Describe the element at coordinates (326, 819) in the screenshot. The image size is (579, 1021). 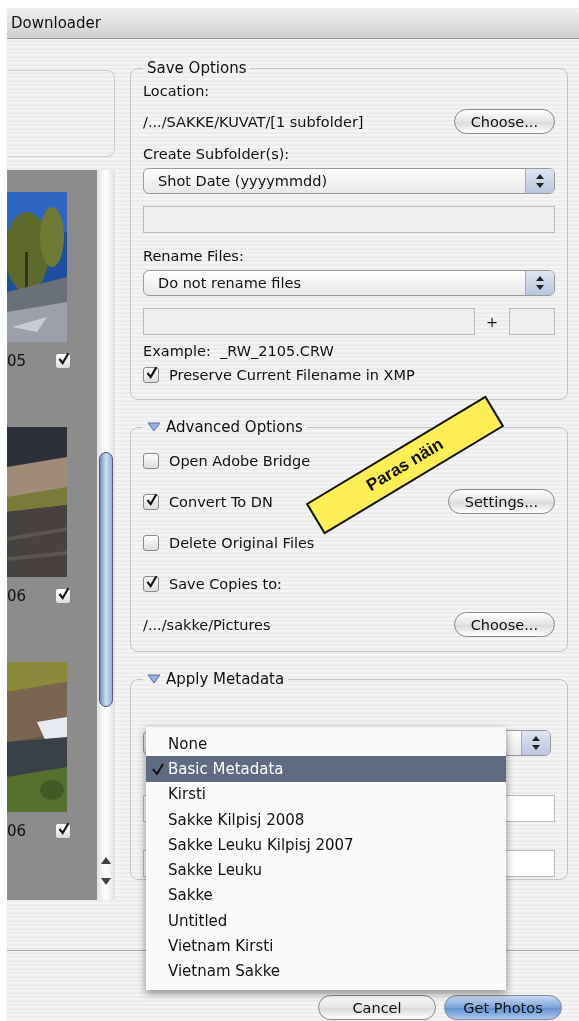
I see `menu-item: Sakke Kilpisj 2008` at that location.